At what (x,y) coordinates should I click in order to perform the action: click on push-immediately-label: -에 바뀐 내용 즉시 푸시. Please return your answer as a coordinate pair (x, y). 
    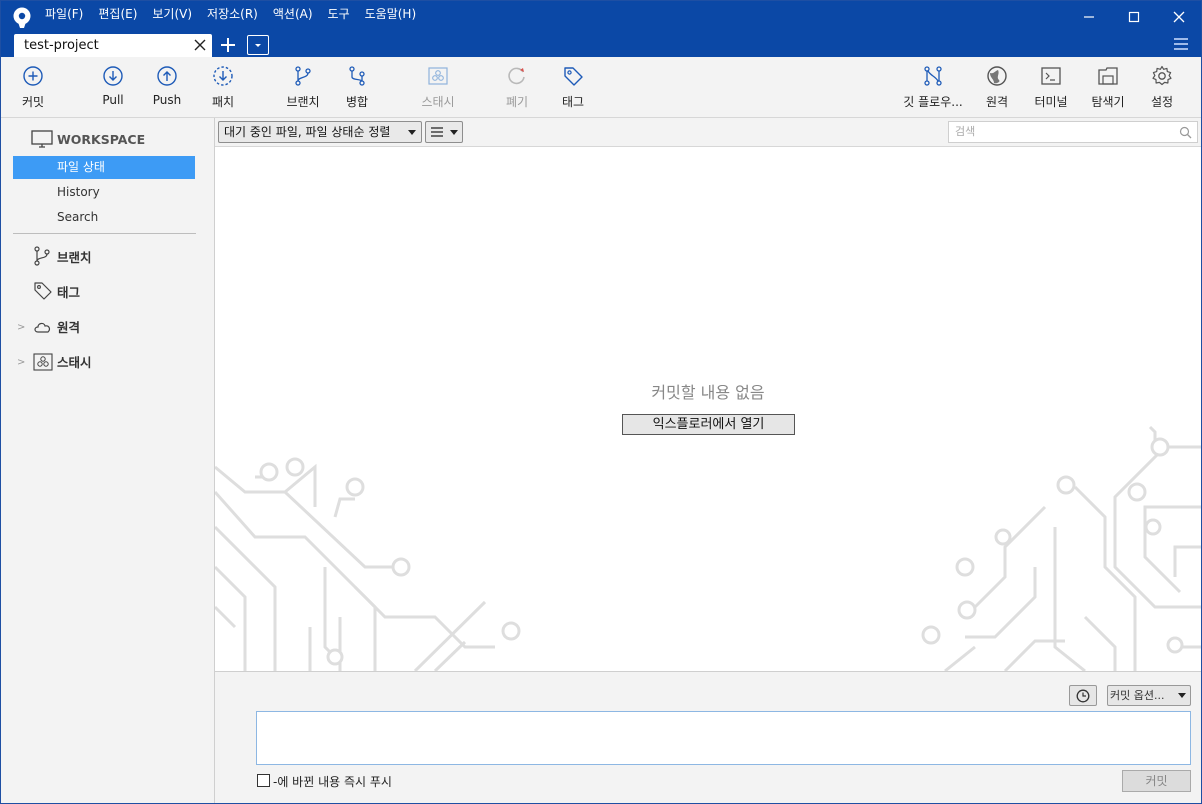
    Looking at the image, I should click on (332, 782).